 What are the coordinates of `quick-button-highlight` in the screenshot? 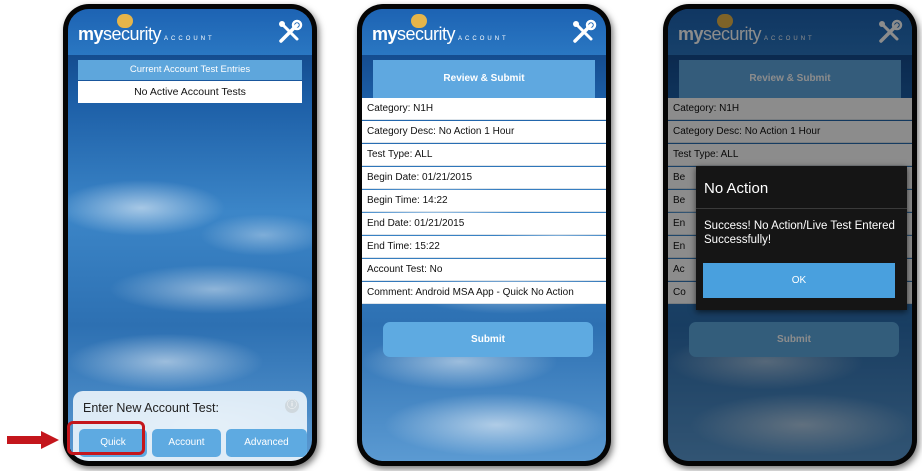 It's located at (106, 438).